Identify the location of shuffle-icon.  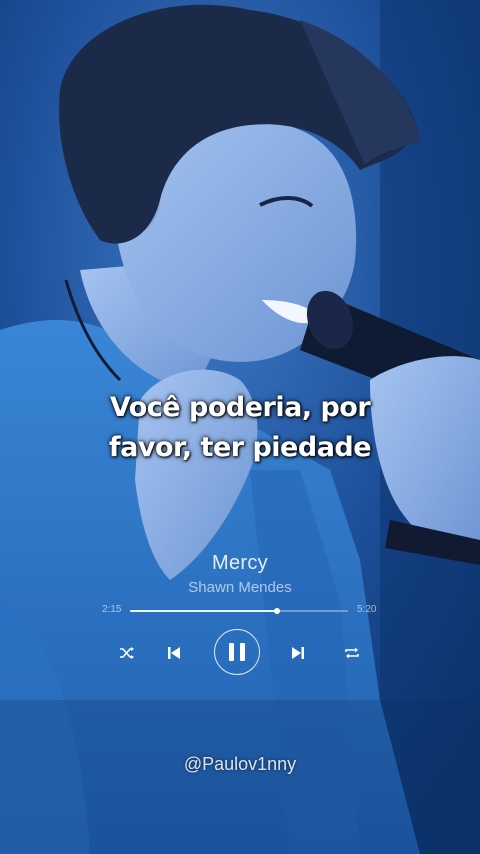
(127, 653).